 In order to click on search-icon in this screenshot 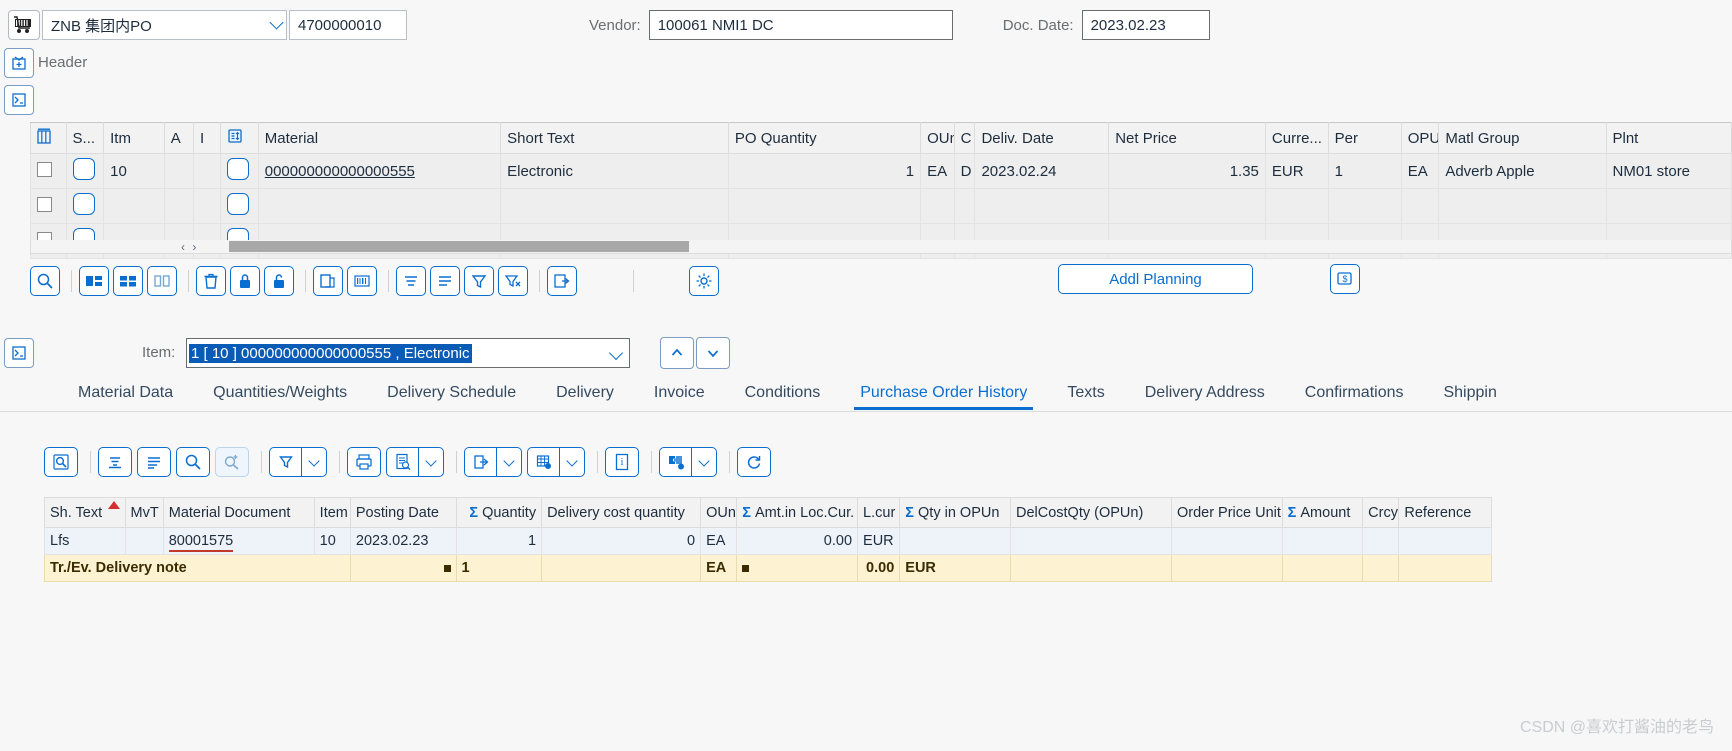, I will do `click(193, 462)`.